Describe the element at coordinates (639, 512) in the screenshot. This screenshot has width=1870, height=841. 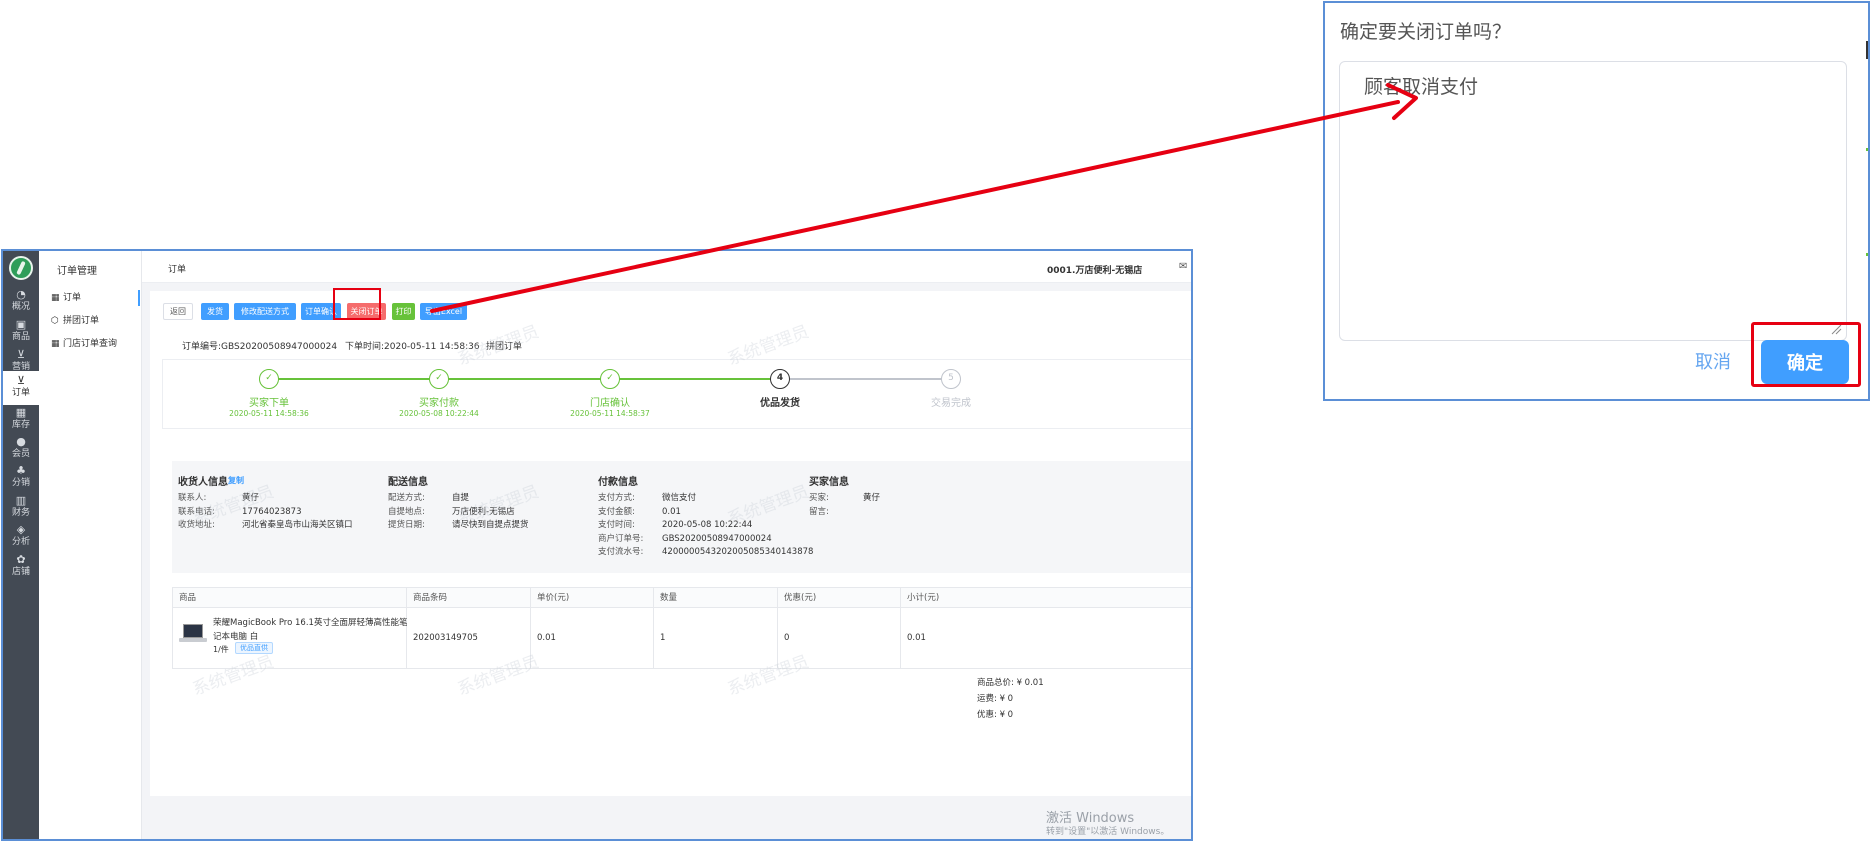
I see `payment-amount: 支付金额: 0.01` at that location.